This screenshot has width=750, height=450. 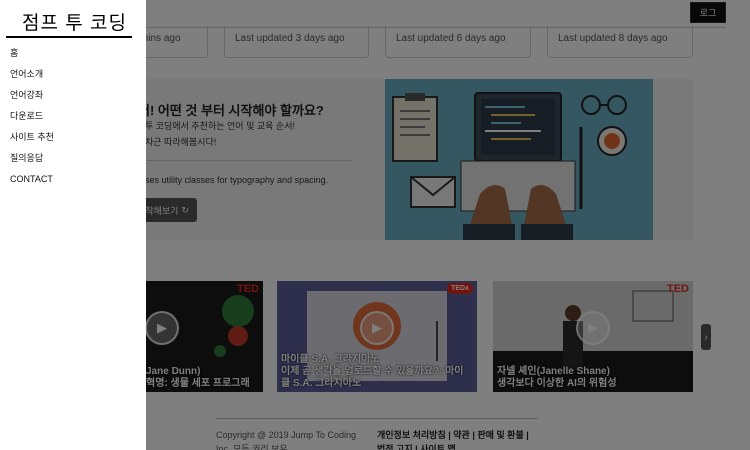 I want to click on menu-item-home: 홈, so click(x=32, y=56).